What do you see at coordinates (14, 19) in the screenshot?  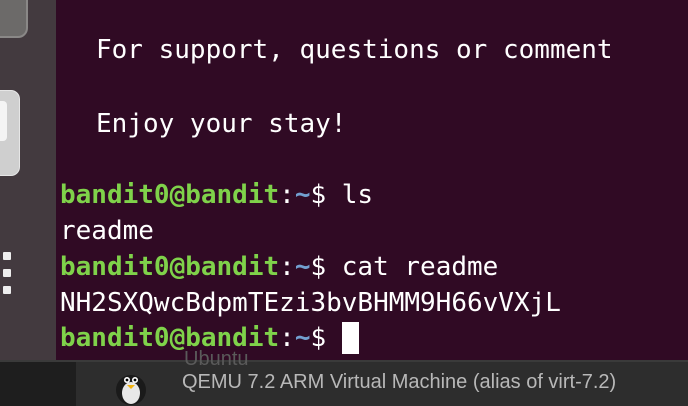 I see `terminal-app-icon` at bounding box center [14, 19].